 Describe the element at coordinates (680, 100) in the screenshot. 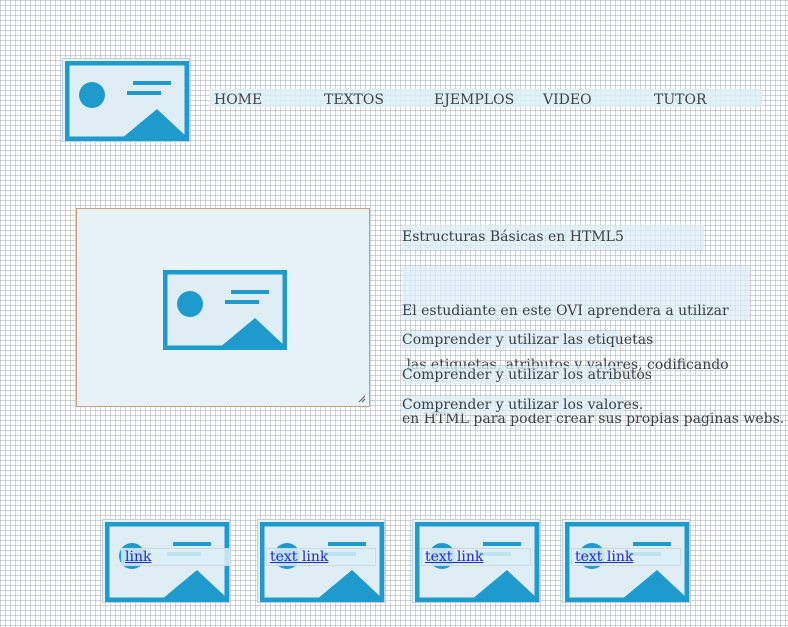

I see `nav-tutor: TUTOR` at that location.